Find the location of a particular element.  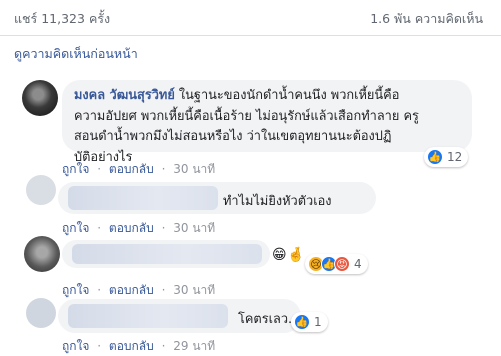

comment-bubble is located at coordinates (166, 254).